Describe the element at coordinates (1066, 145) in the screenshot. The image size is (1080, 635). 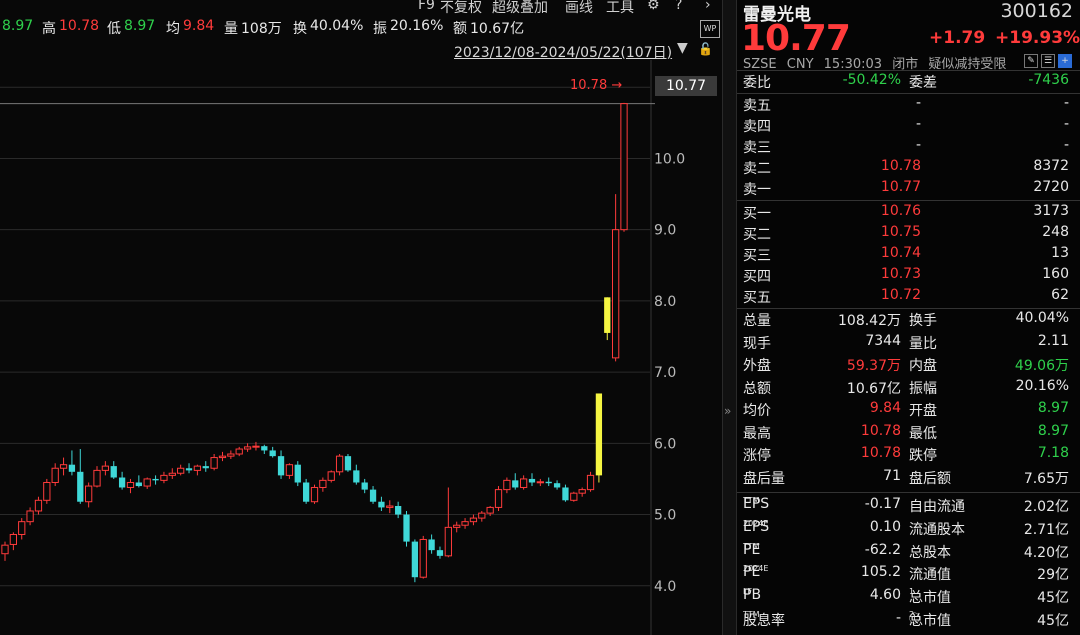
I see `ask-volume: -` at that location.